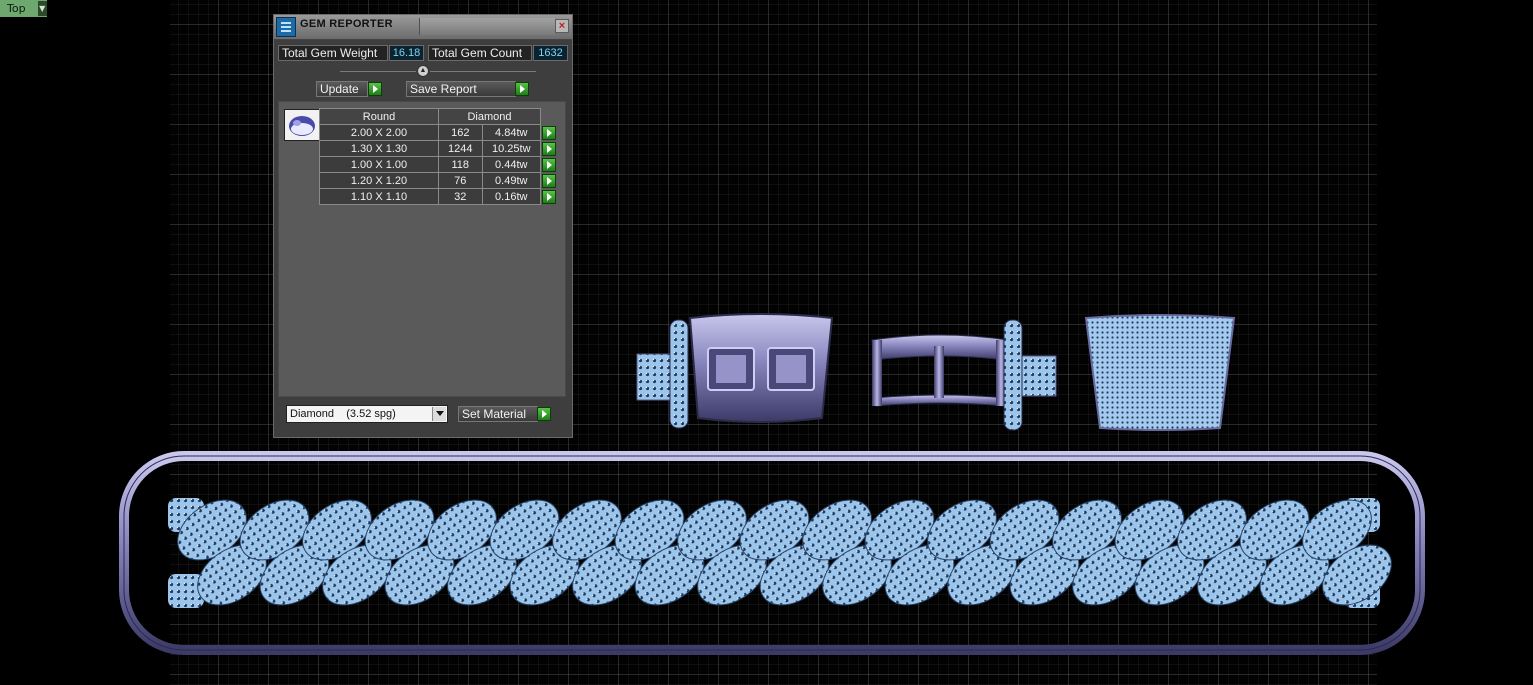 The width and height of the screenshot is (1533, 685). What do you see at coordinates (511, 132) in the screenshot?
I see `gem-weight: 4.84tw` at bounding box center [511, 132].